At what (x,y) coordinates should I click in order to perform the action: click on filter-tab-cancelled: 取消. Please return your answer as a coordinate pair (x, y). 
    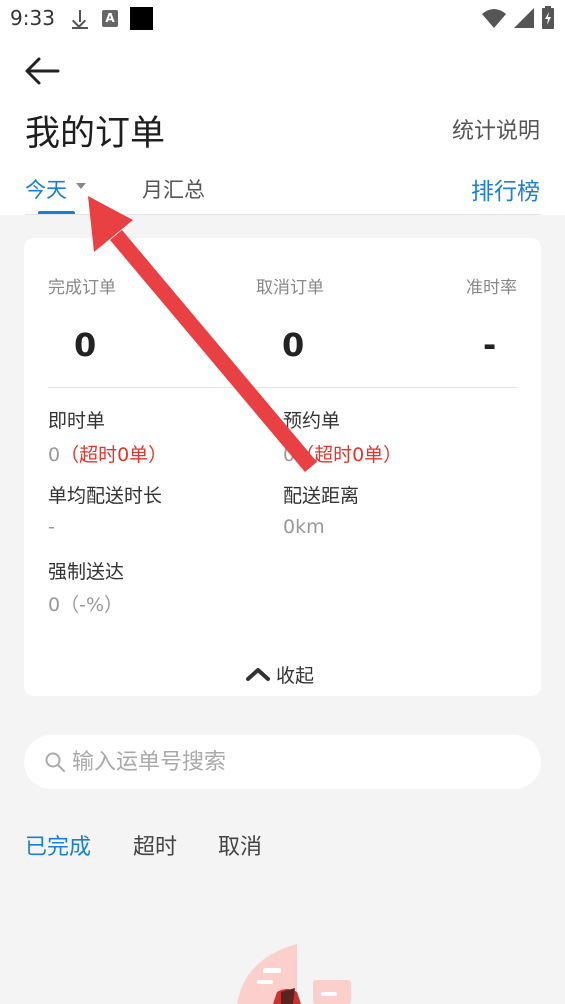
    Looking at the image, I should click on (240, 845).